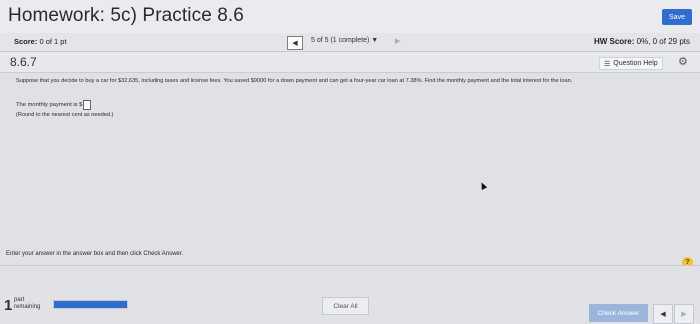 The image size is (700, 324). Describe the element at coordinates (23, 62) in the screenshot. I see `question-number: 8.6.7` at that location.